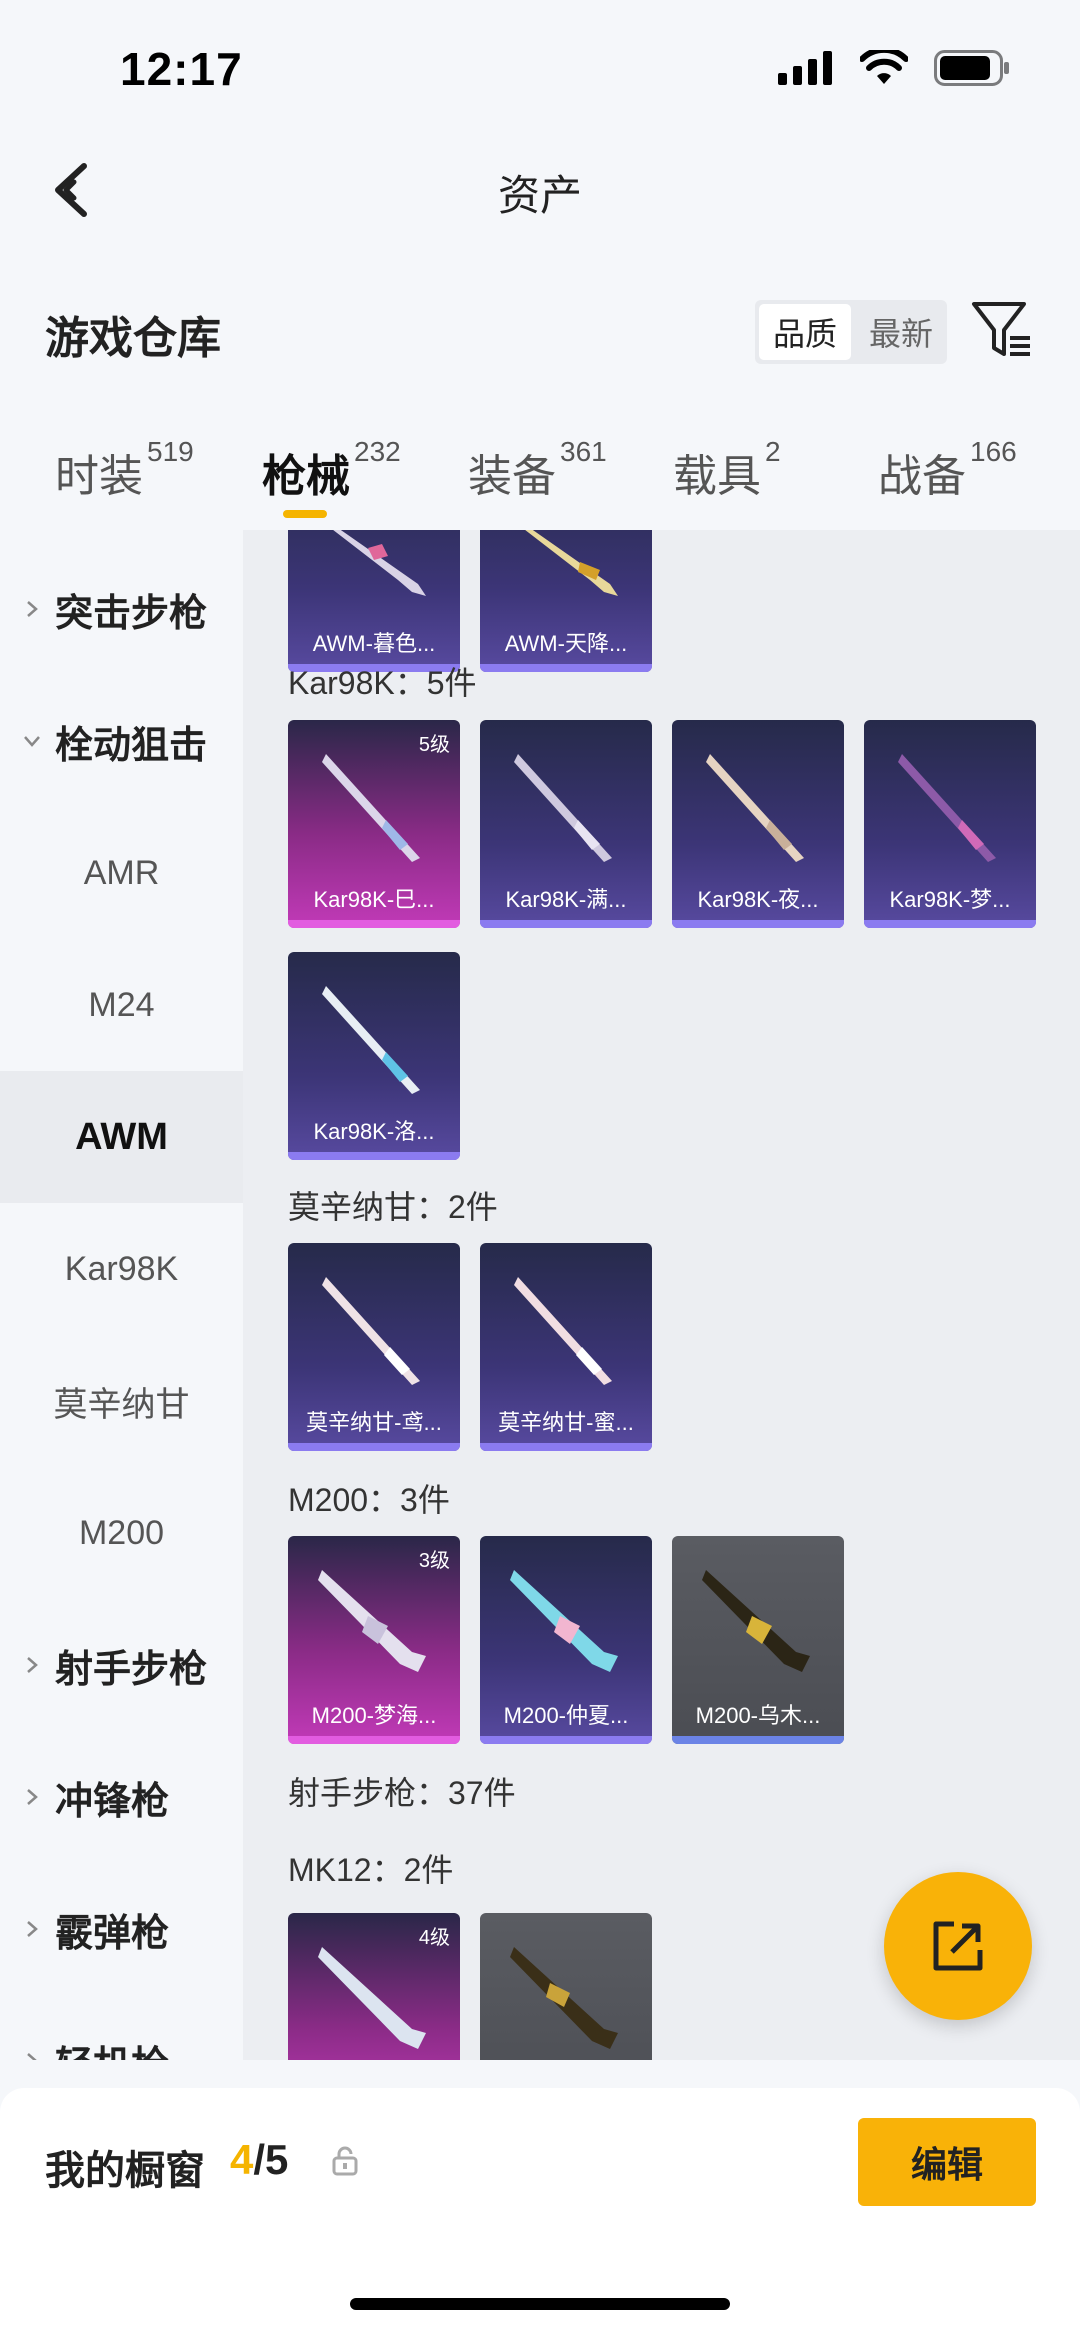  What do you see at coordinates (947, 2162) in the screenshot?
I see `edit-button: 编辑` at bounding box center [947, 2162].